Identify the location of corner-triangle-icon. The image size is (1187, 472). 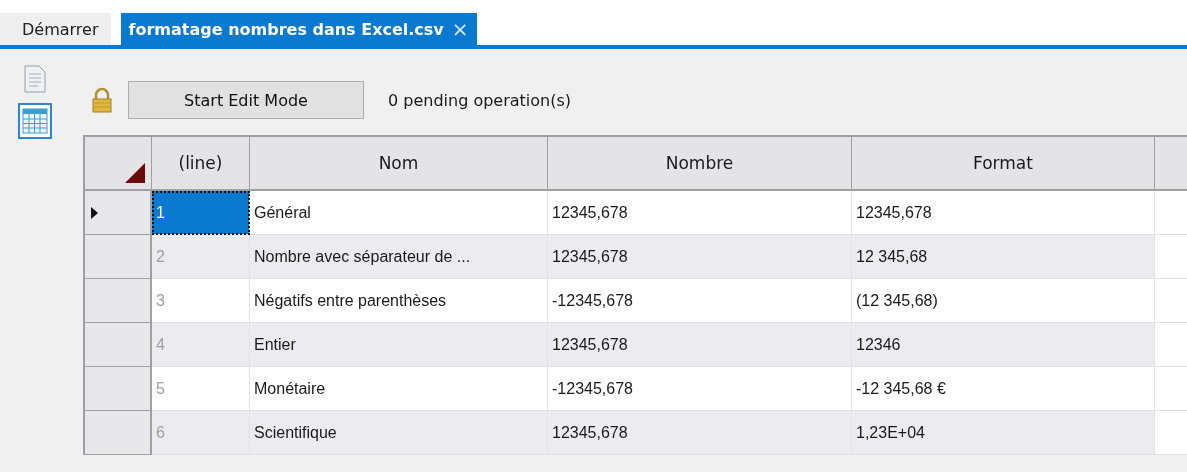
(135, 173).